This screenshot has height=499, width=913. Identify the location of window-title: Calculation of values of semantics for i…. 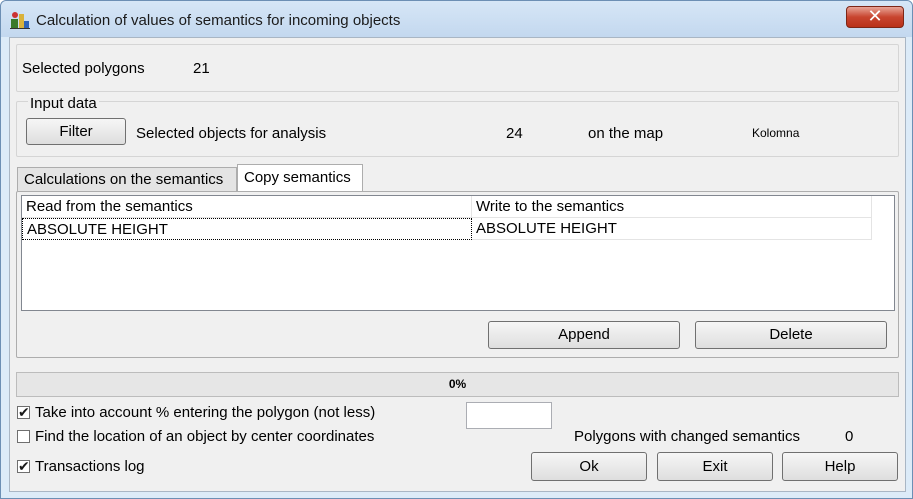
(218, 20).